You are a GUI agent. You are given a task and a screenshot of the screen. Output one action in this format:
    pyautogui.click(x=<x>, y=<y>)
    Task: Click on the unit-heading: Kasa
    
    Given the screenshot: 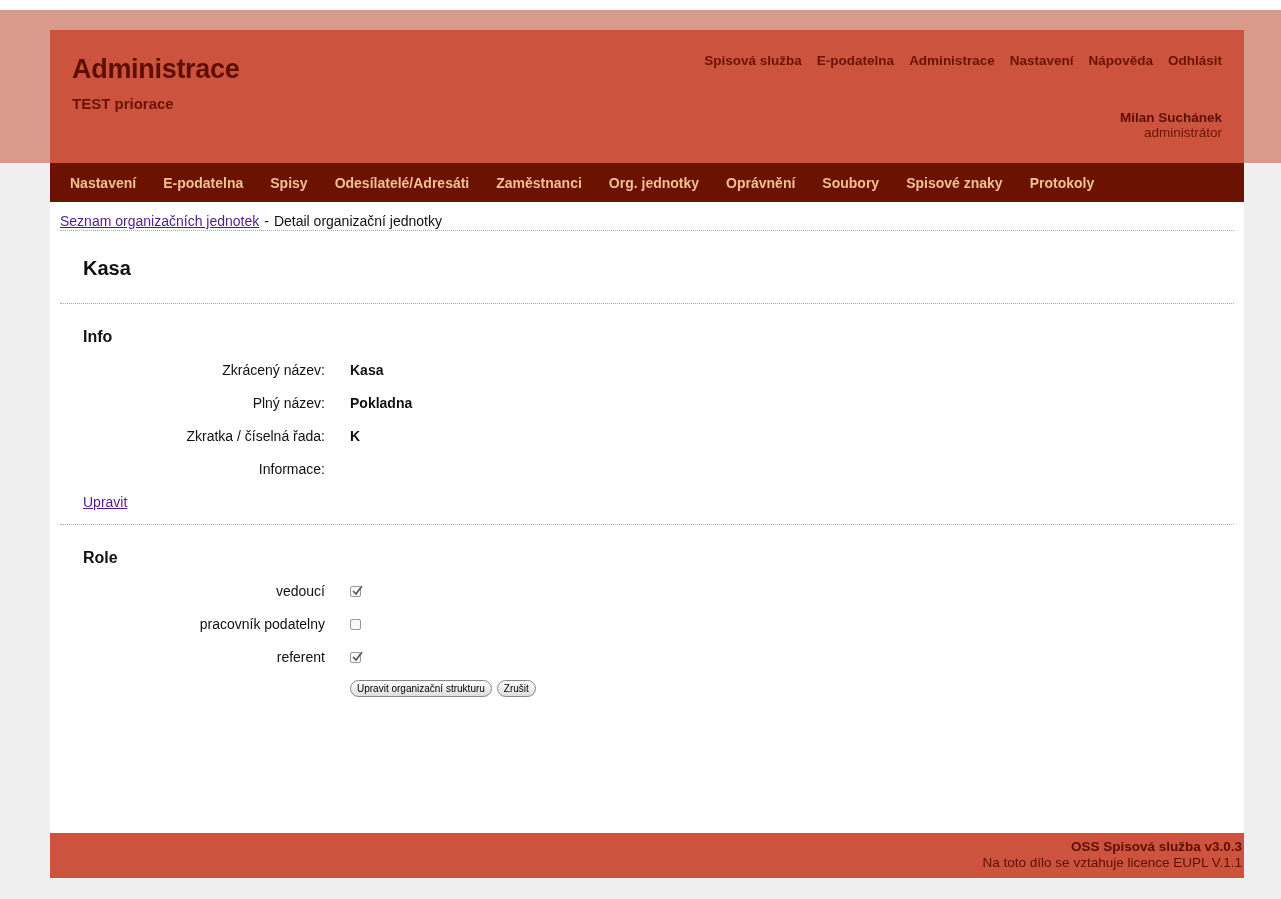 What is the action you would take?
    pyautogui.click(x=107, y=268)
    